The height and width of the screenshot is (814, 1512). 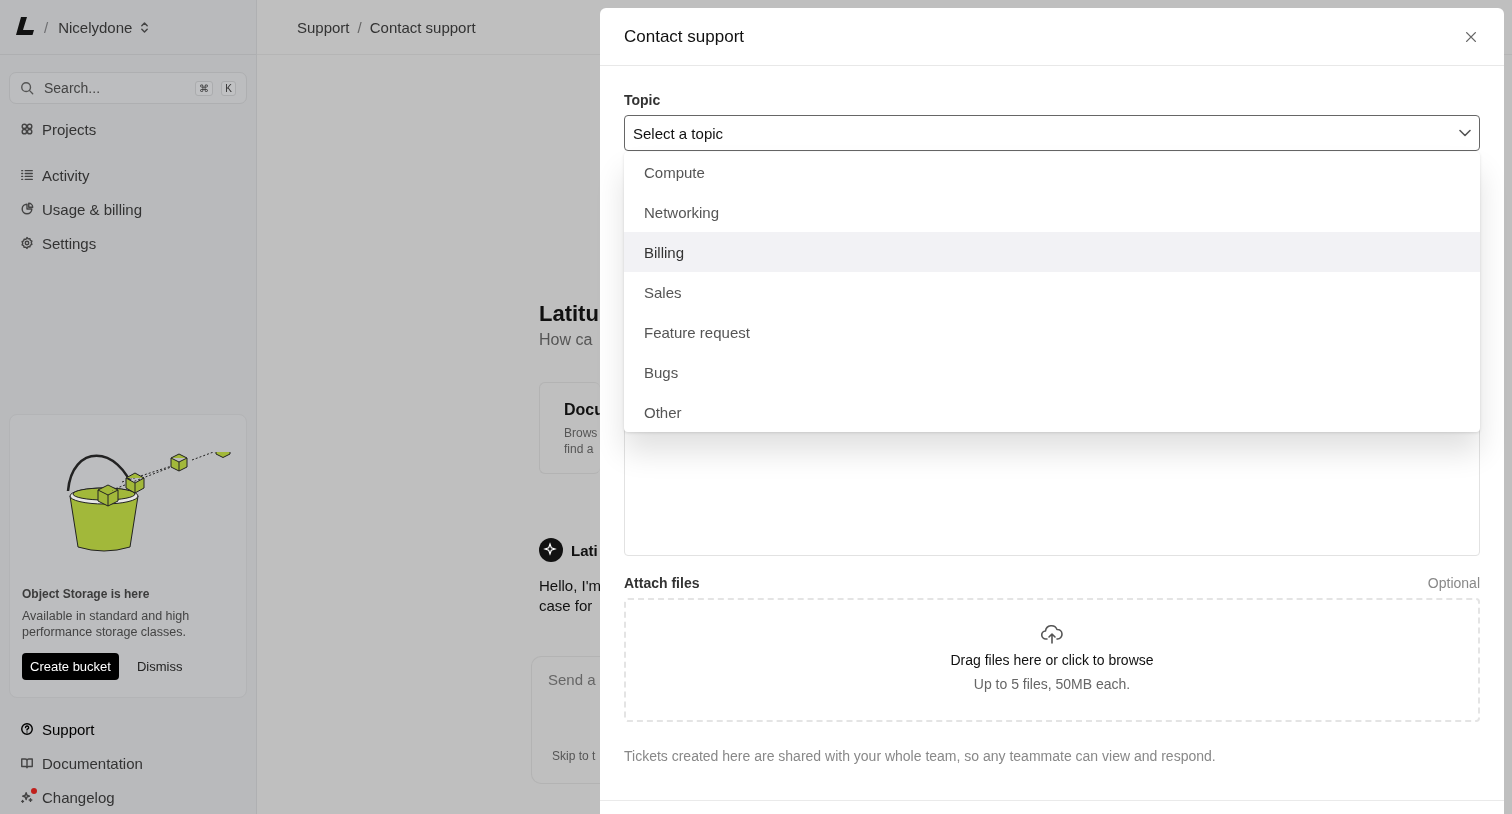 What do you see at coordinates (1471, 36) in the screenshot?
I see `close-icon` at bounding box center [1471, 36].